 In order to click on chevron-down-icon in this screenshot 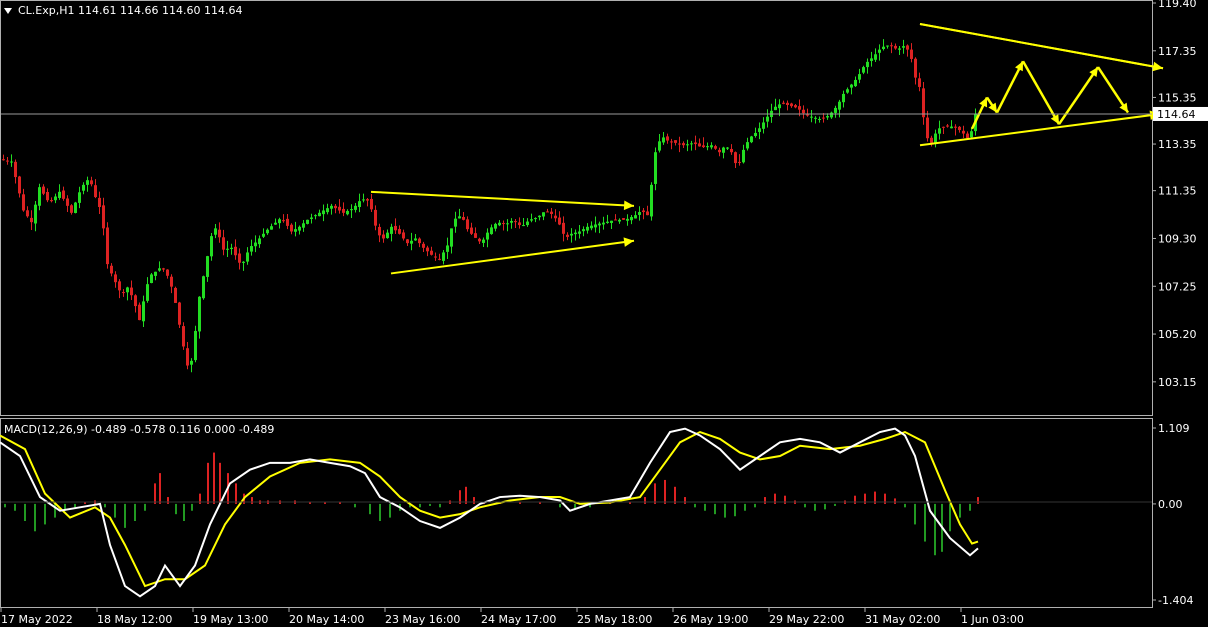, I will do `click(8, 11)`.